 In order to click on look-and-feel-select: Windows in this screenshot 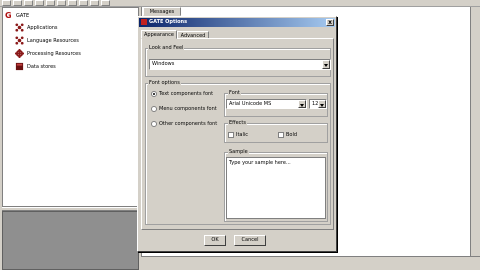, I will do `click(240, 64)`.